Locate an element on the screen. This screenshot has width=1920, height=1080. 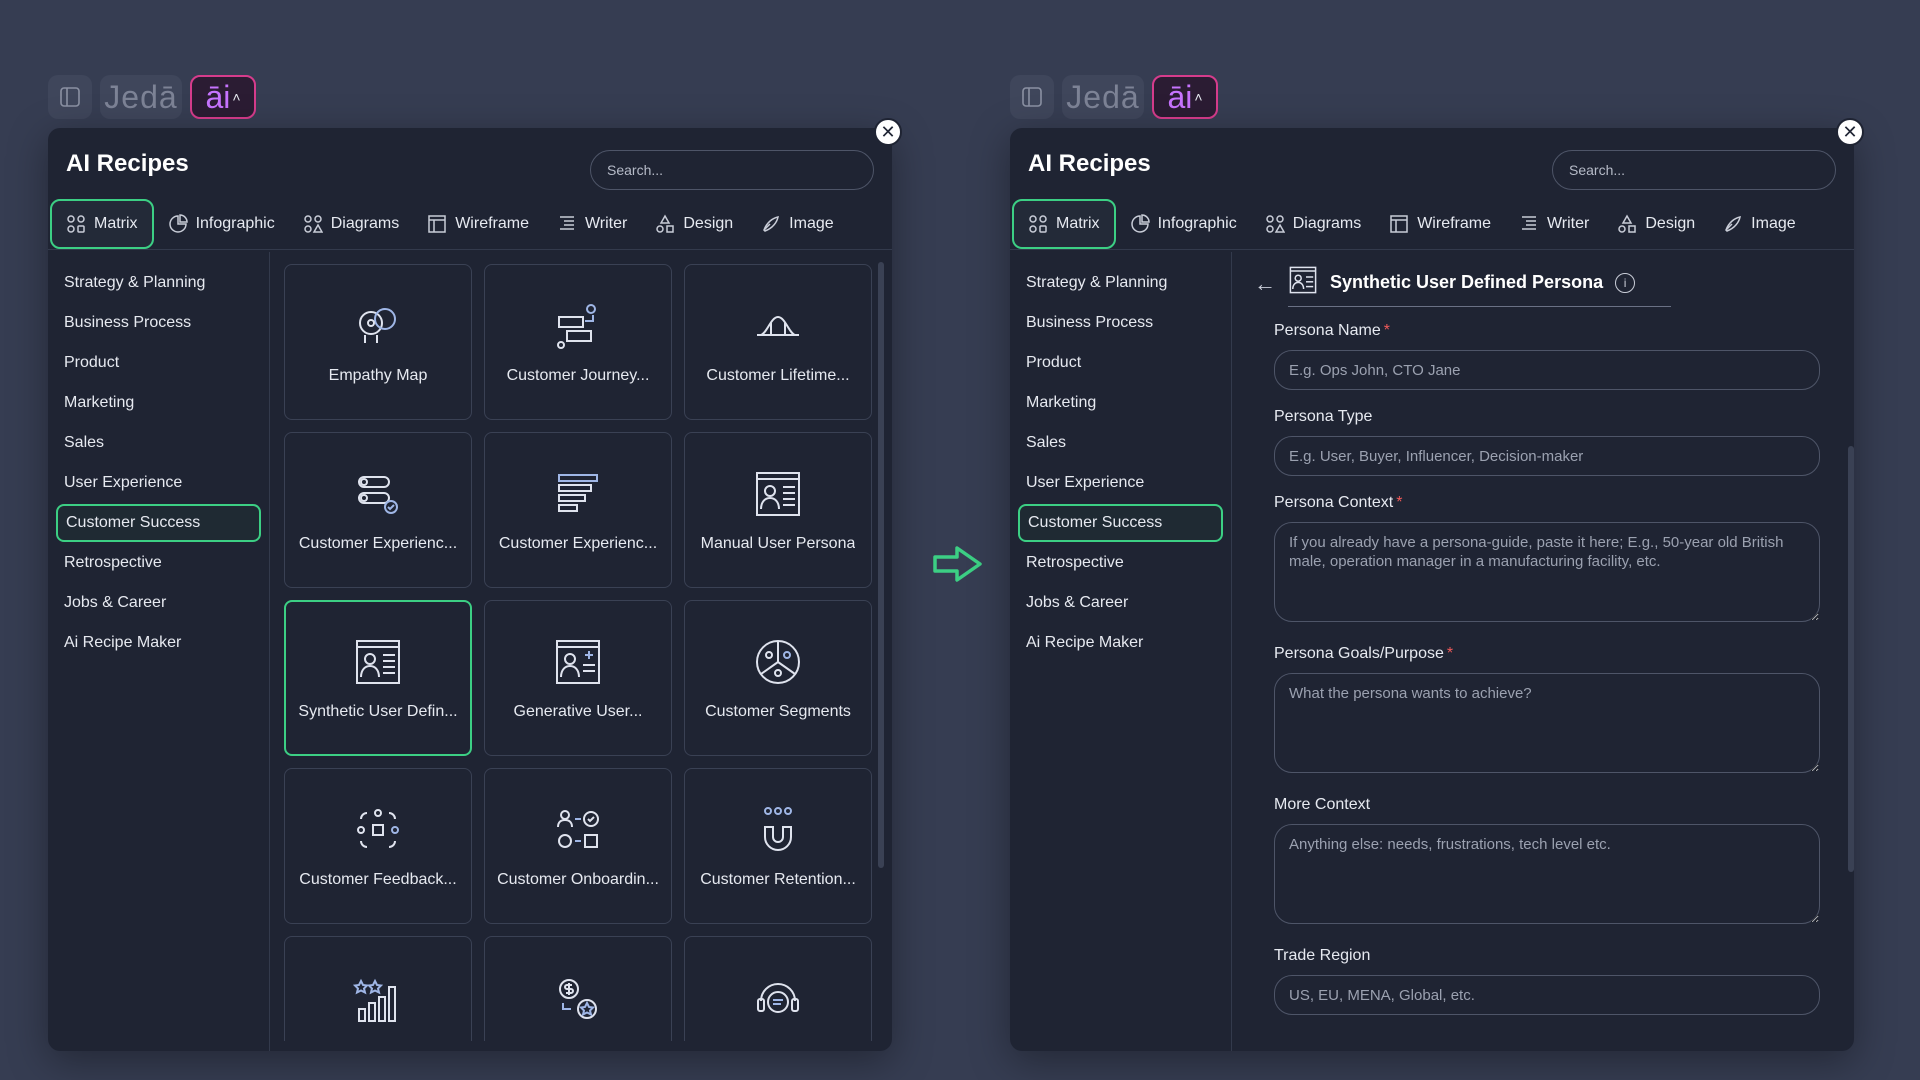
form-scrollbar is located at coordinates (1851, 659).